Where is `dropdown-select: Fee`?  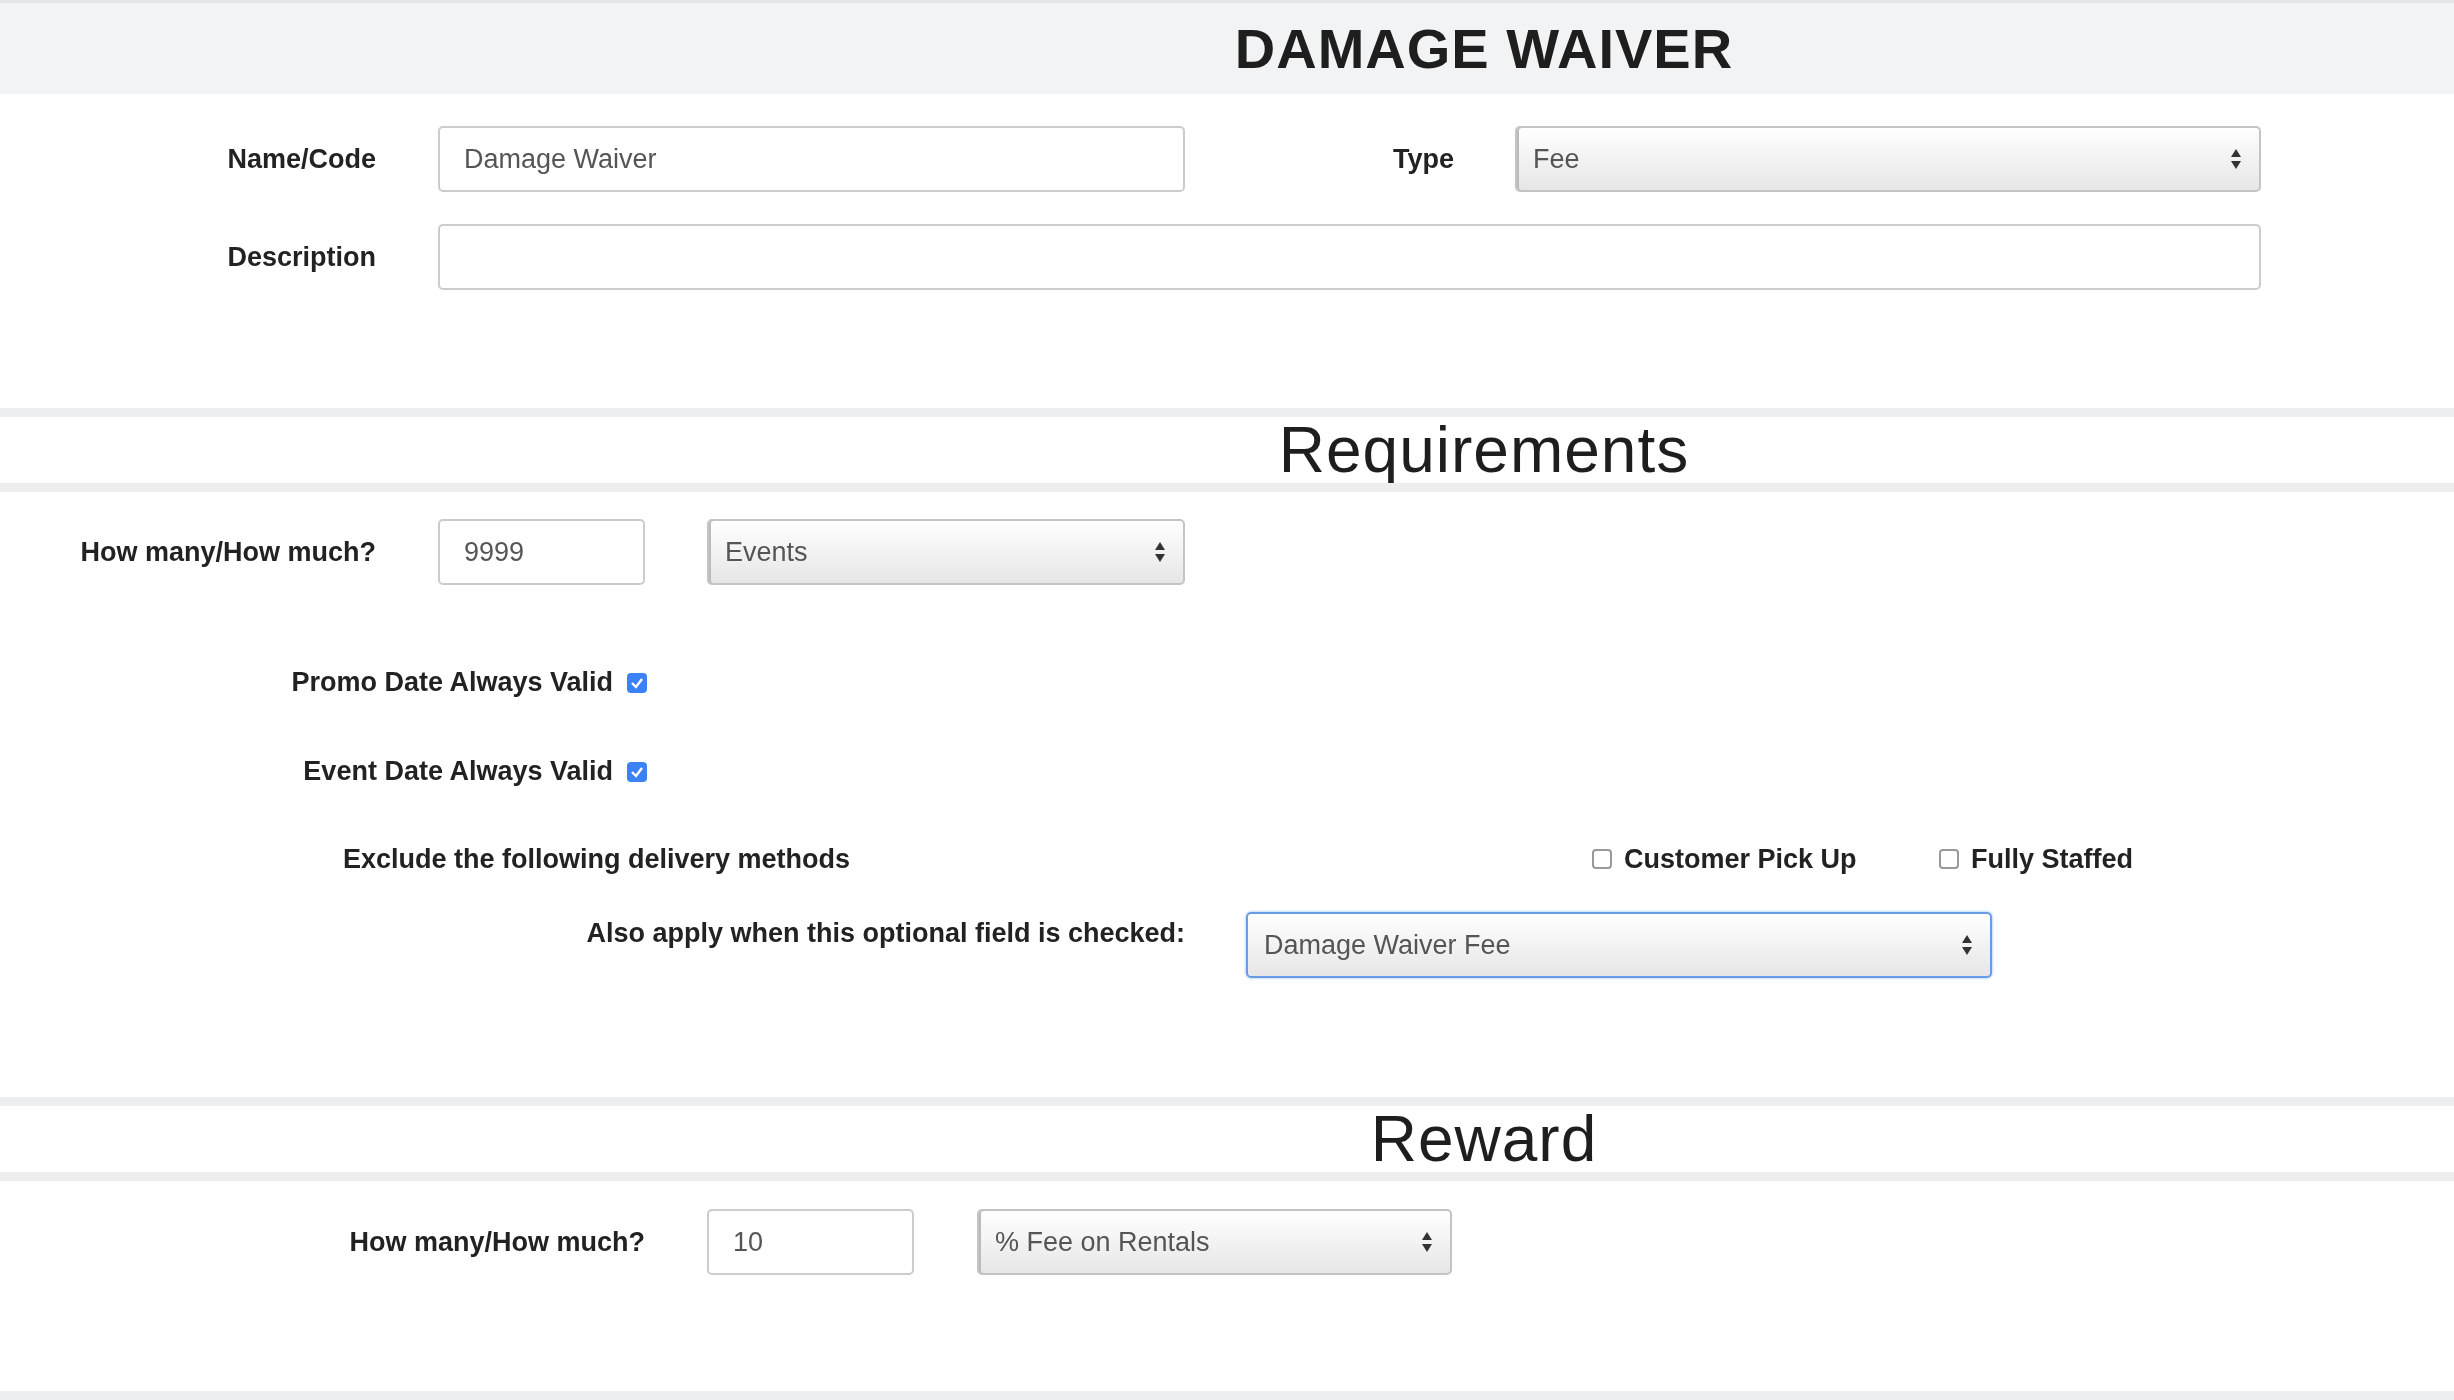 dropdown-select: Fee is located at coordinates (1888, 159).